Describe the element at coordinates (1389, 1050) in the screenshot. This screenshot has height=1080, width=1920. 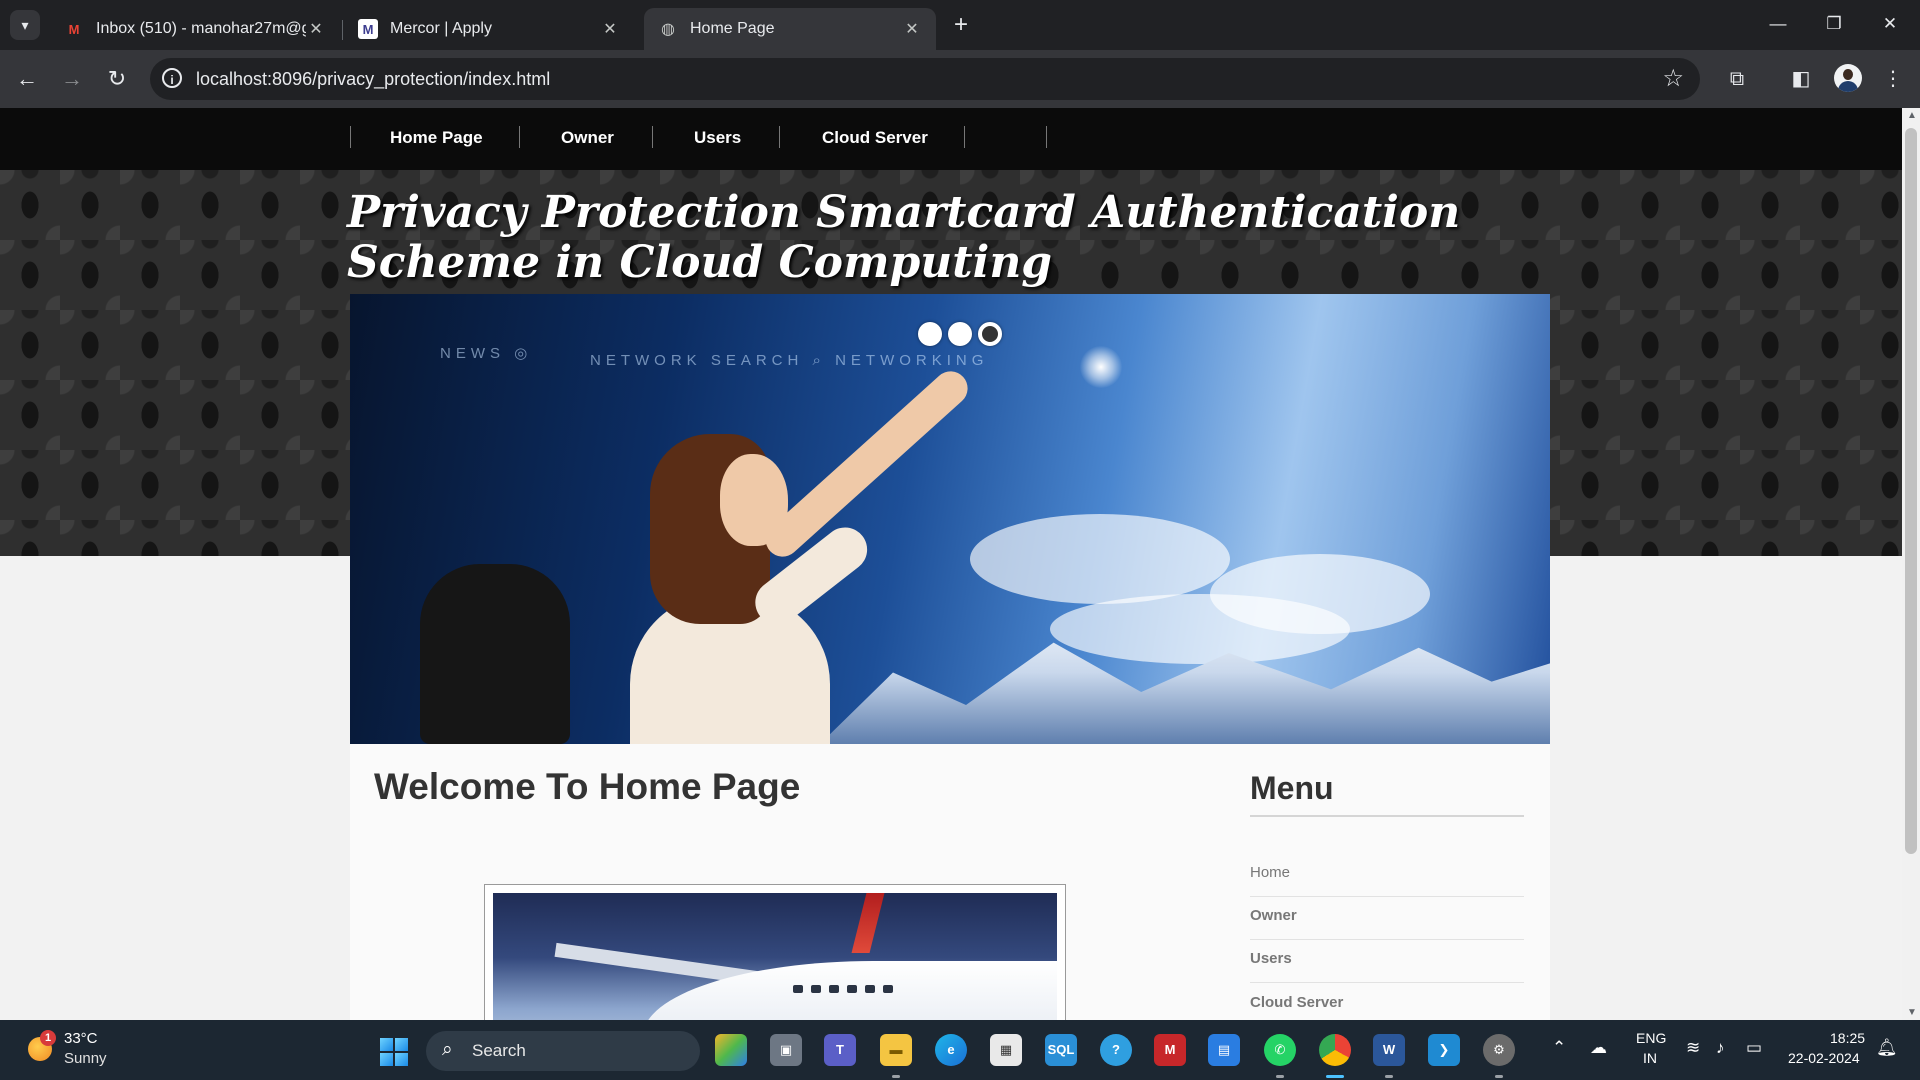
I see `word-icon: W` at that location.